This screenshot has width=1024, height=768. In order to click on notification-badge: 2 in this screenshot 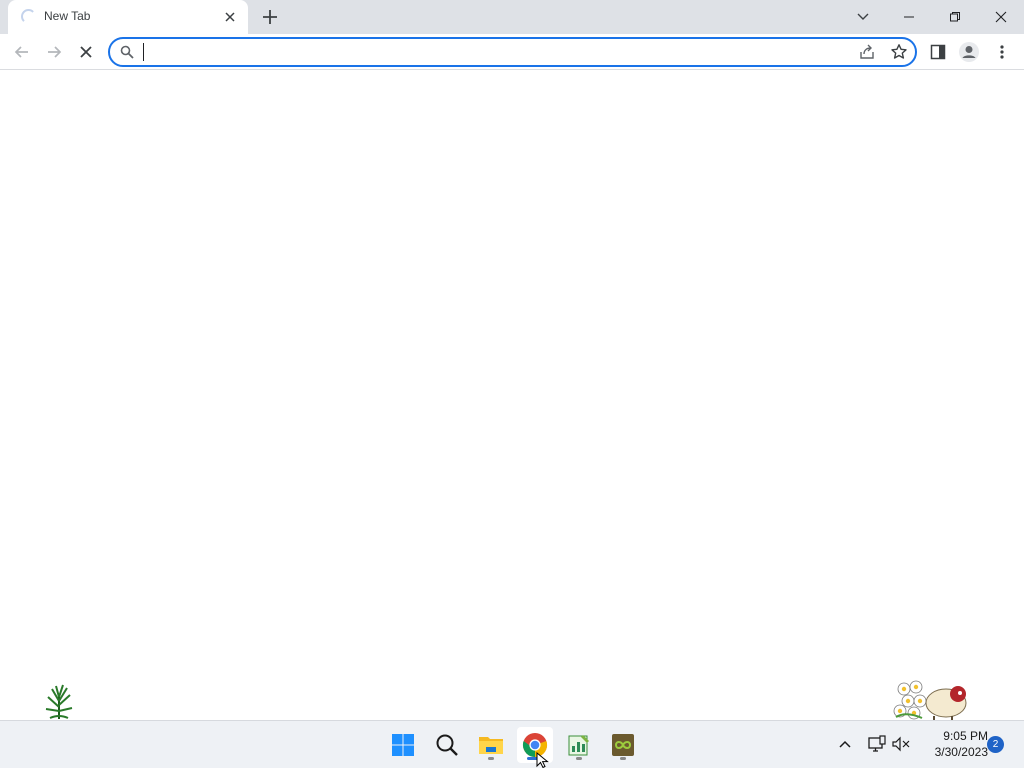, I will do `click(995, 744)`.